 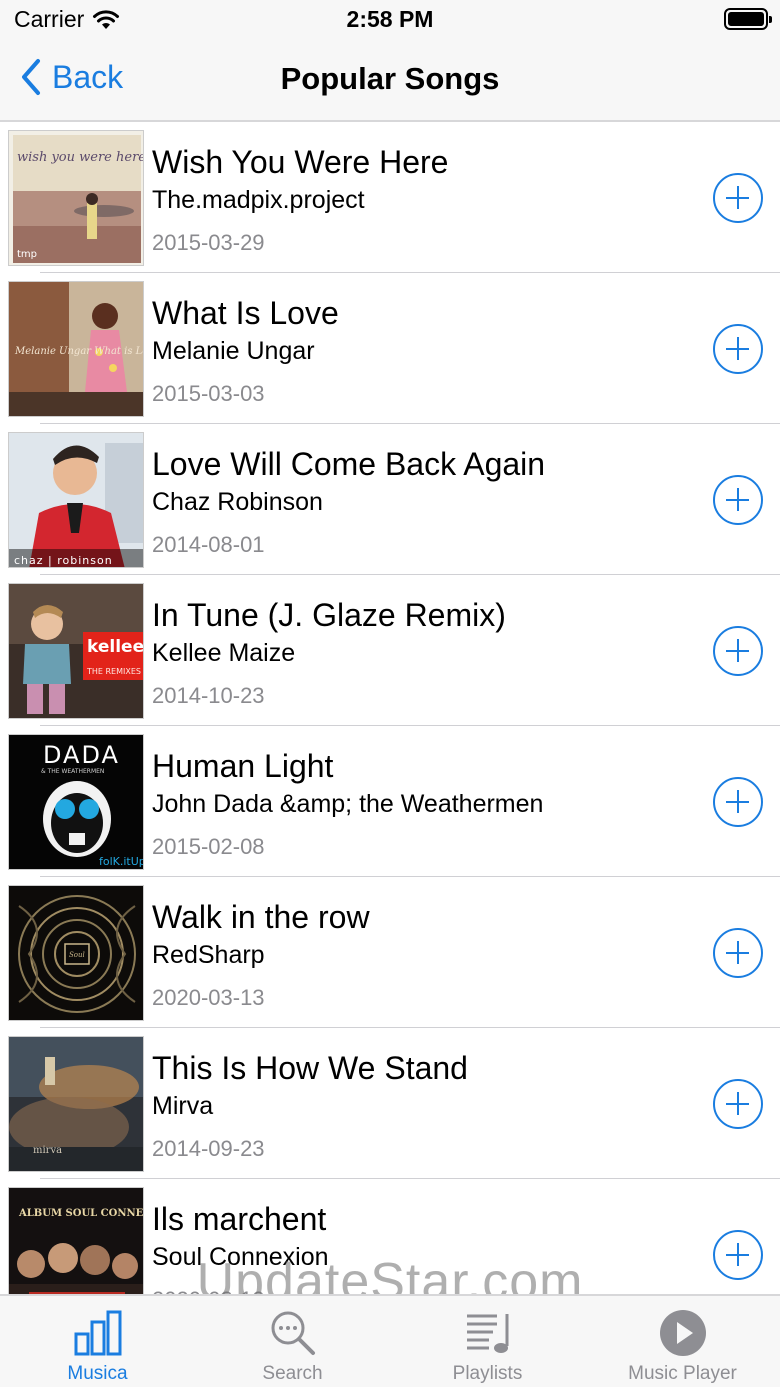 What do you see at coordinates (47, 1150) in the screenshot?
I see `album-art-text: mirva` at bounding box center [47, 1150].